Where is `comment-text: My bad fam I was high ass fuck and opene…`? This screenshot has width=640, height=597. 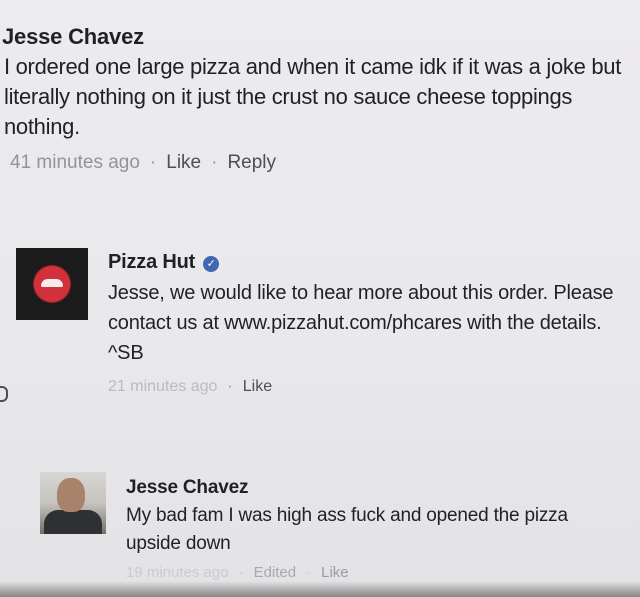
comment-text: My bad fam I was high ass fuck and opene… is located at coordinates (347, 529).